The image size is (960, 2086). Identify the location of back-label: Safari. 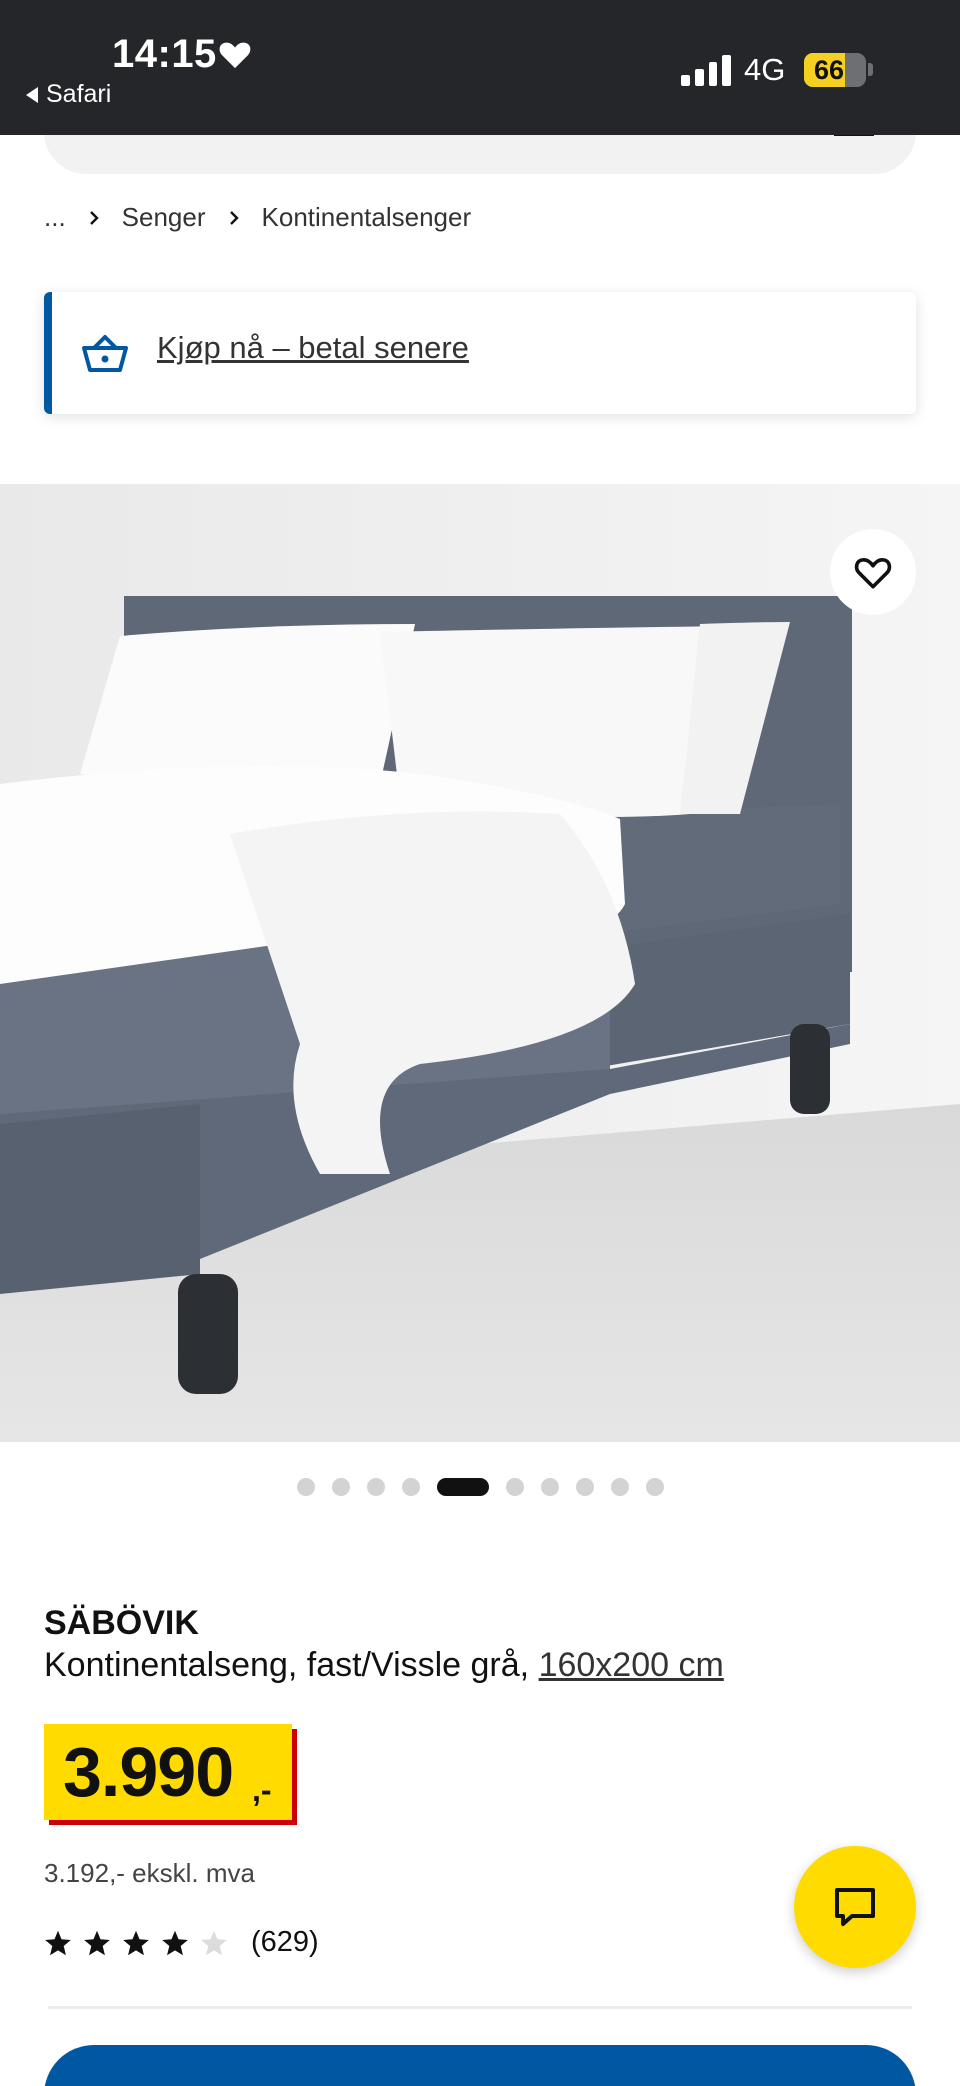
(79, 94).